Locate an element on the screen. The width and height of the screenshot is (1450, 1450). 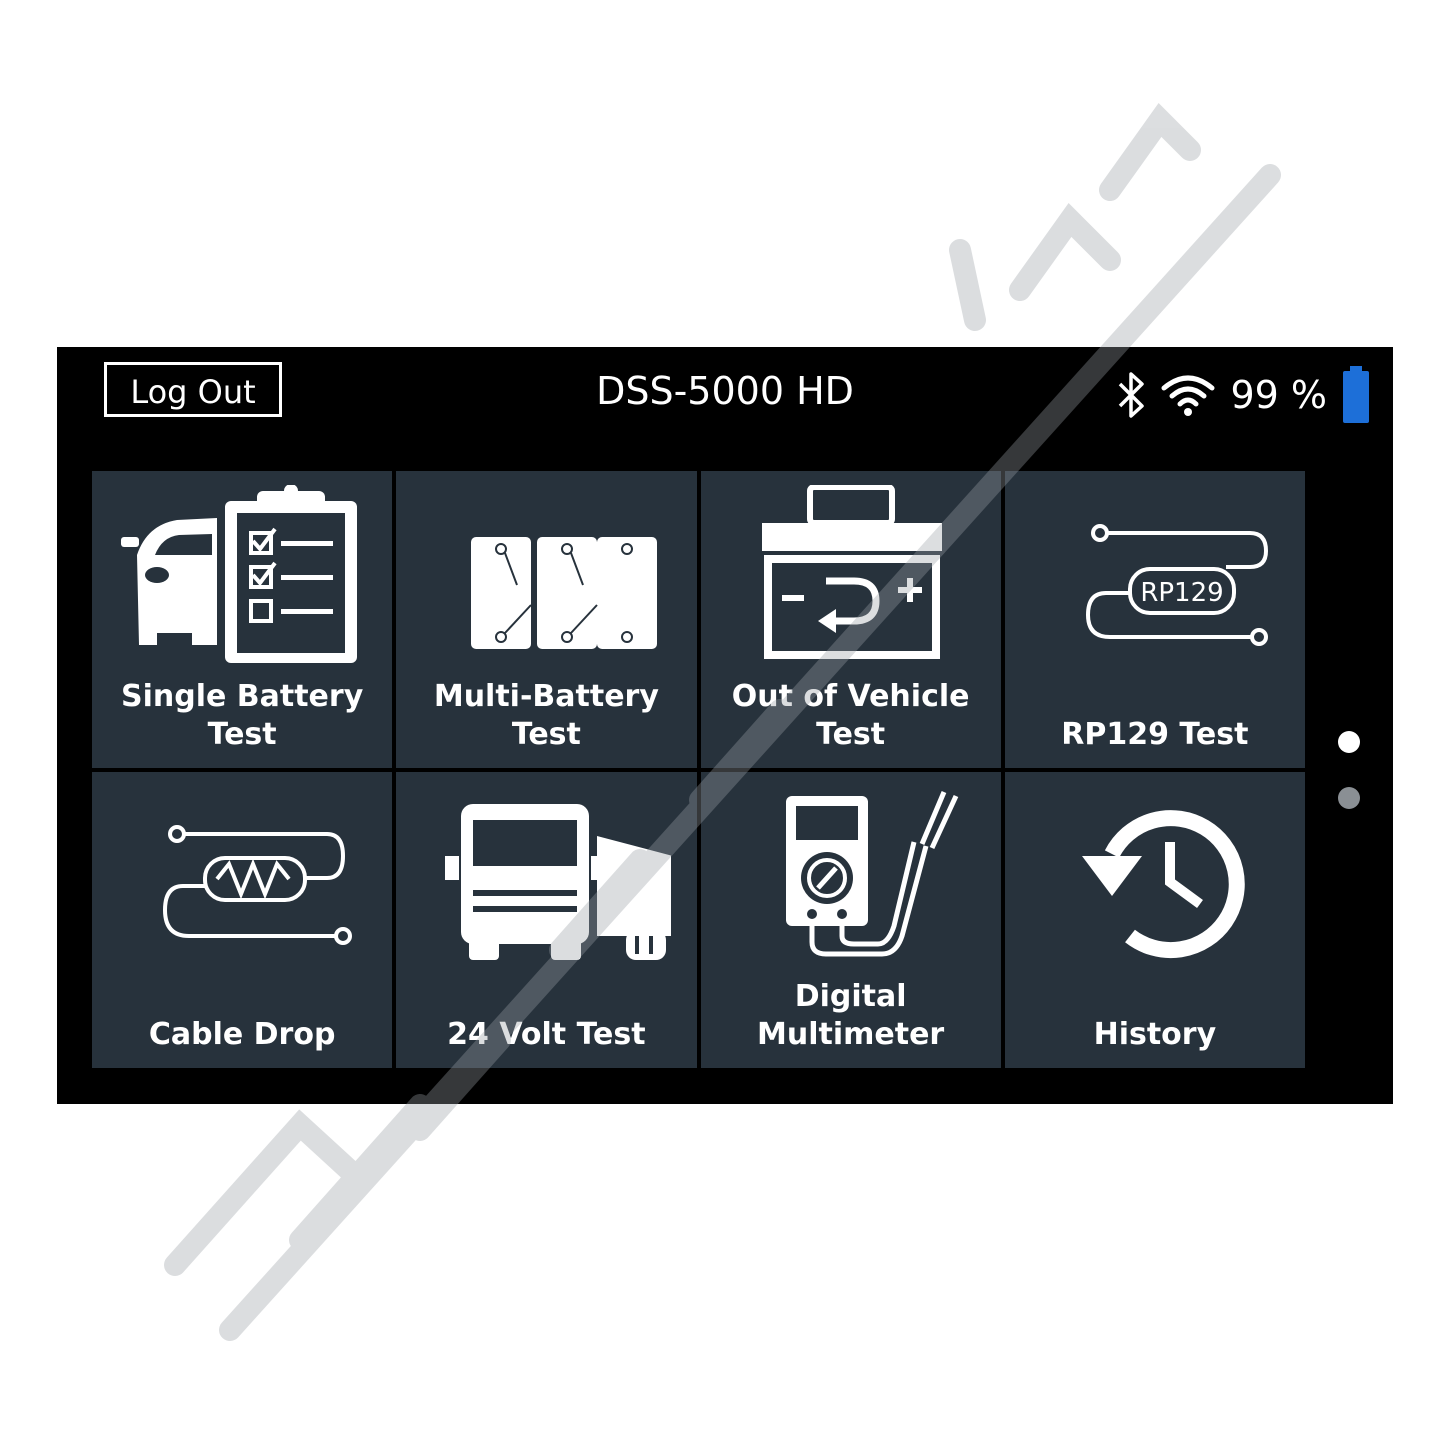
multimeter-icon is located at coordinates (871, 873).